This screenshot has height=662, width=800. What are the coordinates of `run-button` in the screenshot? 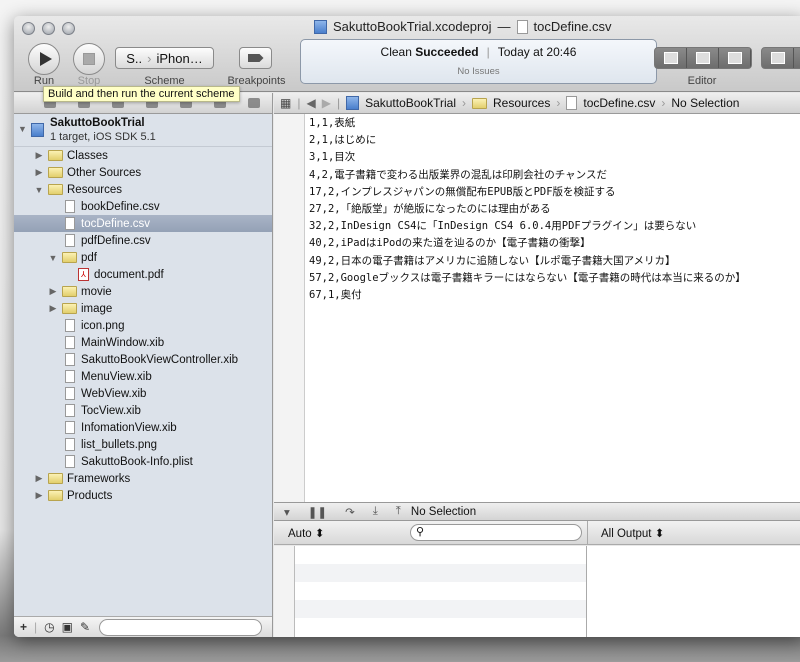 It's located at (44, 59).